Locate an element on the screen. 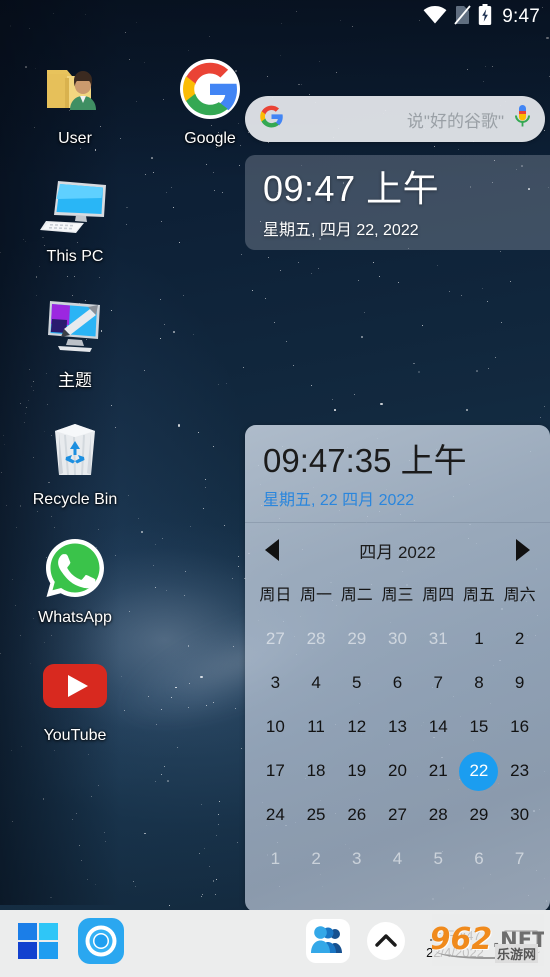 The width and height of the screenshot is (550, 977). google-g-icon is located at coordinates (210, 89).